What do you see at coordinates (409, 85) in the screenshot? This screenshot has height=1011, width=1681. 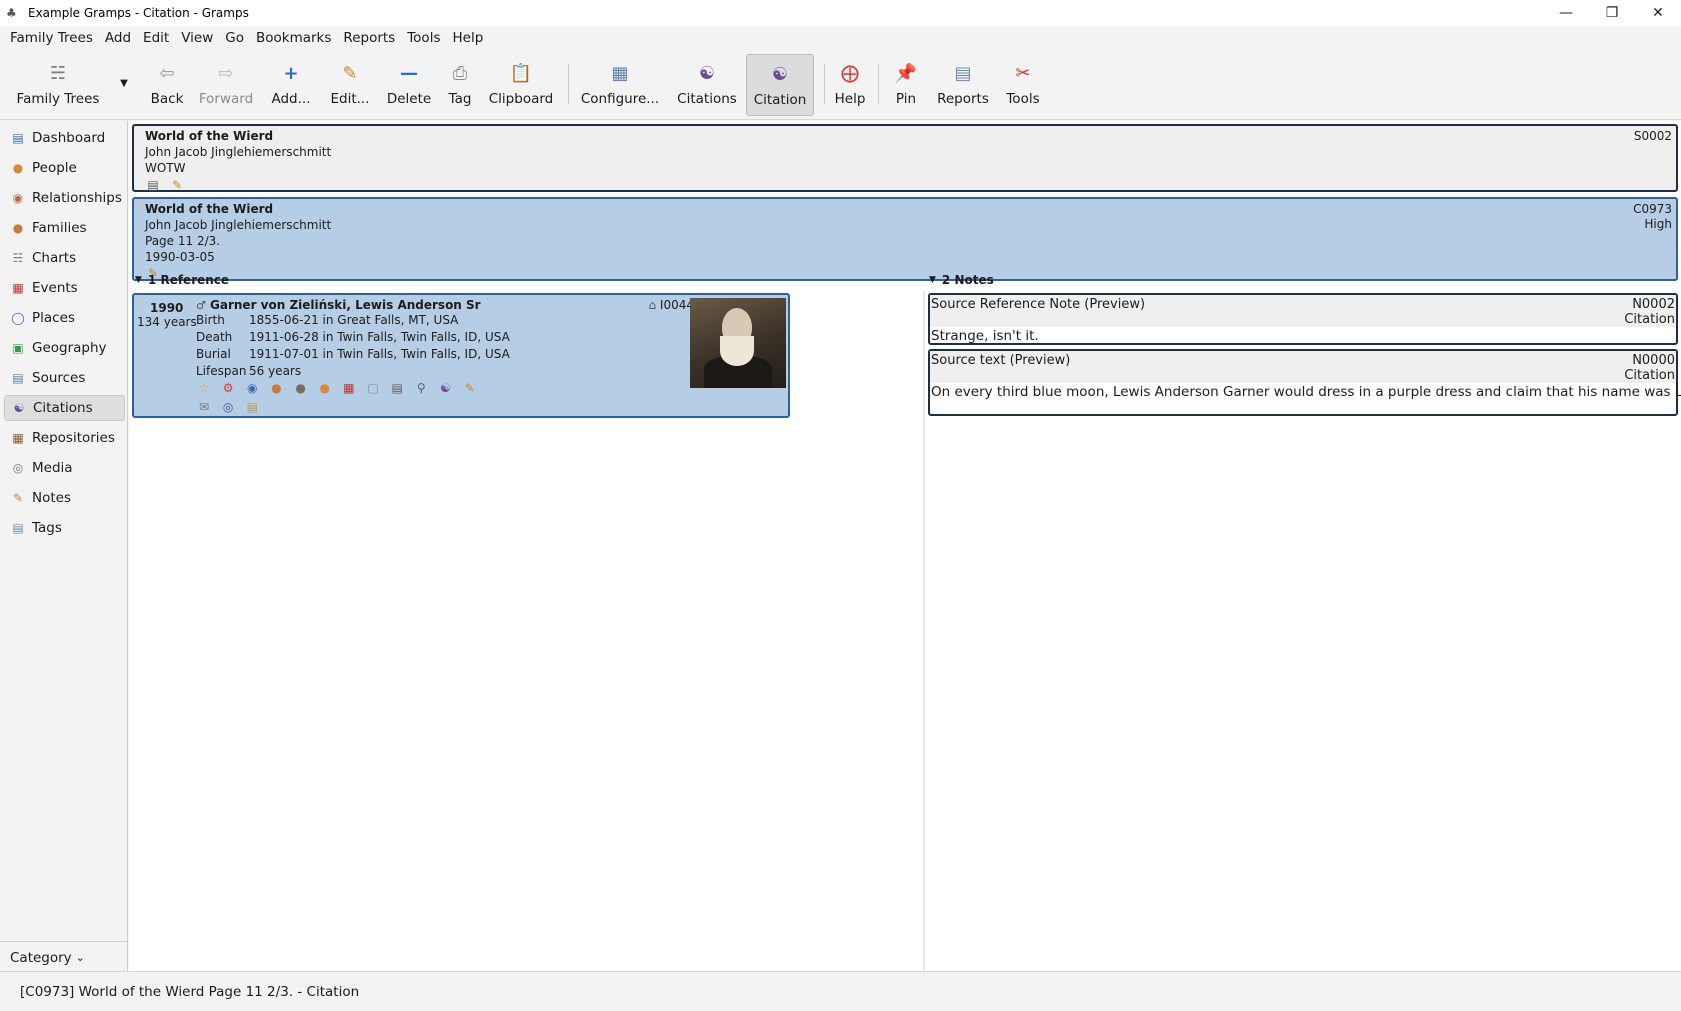 I see `delete-button: — Delete` at bounding box center [409, 85].